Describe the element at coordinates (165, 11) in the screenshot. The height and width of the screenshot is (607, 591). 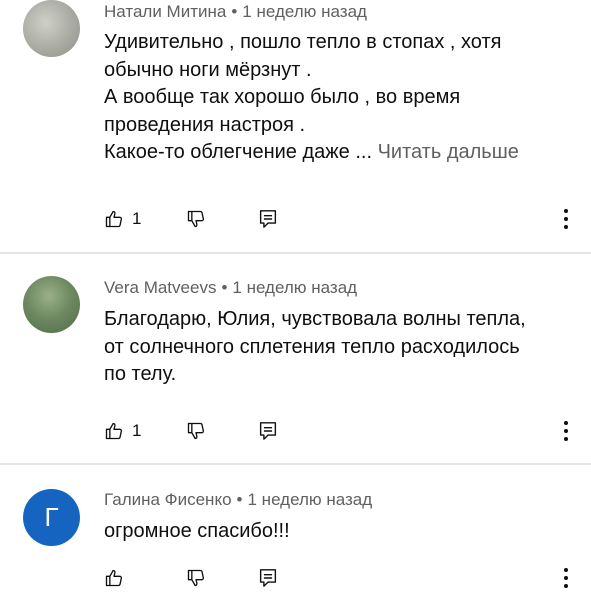
I see `author-name: Натали Митина` at that location.